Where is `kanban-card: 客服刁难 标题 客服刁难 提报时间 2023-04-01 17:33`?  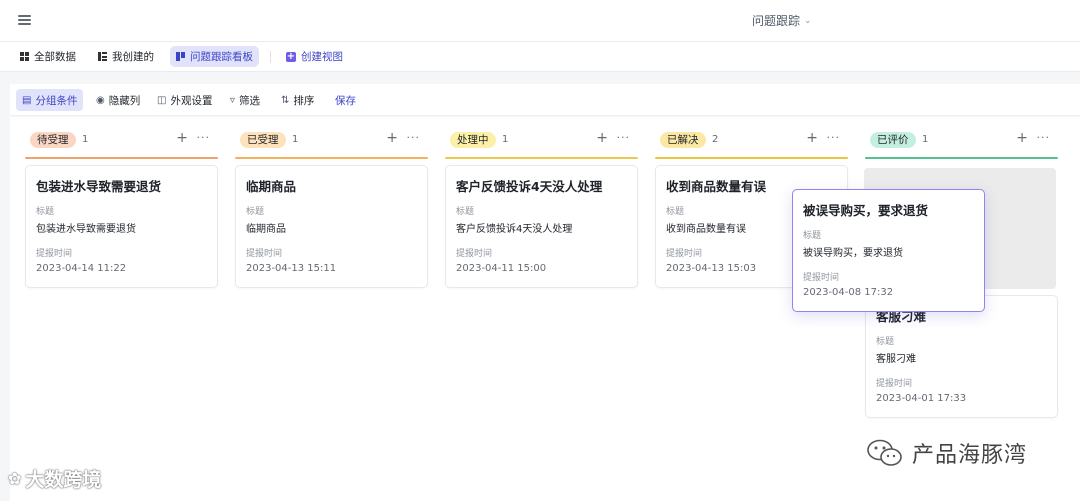
kanban-card: 客服刁难 标题 客服刁难 提报时间 2023-04-01 17:33 is located at coordinates (961, 356).